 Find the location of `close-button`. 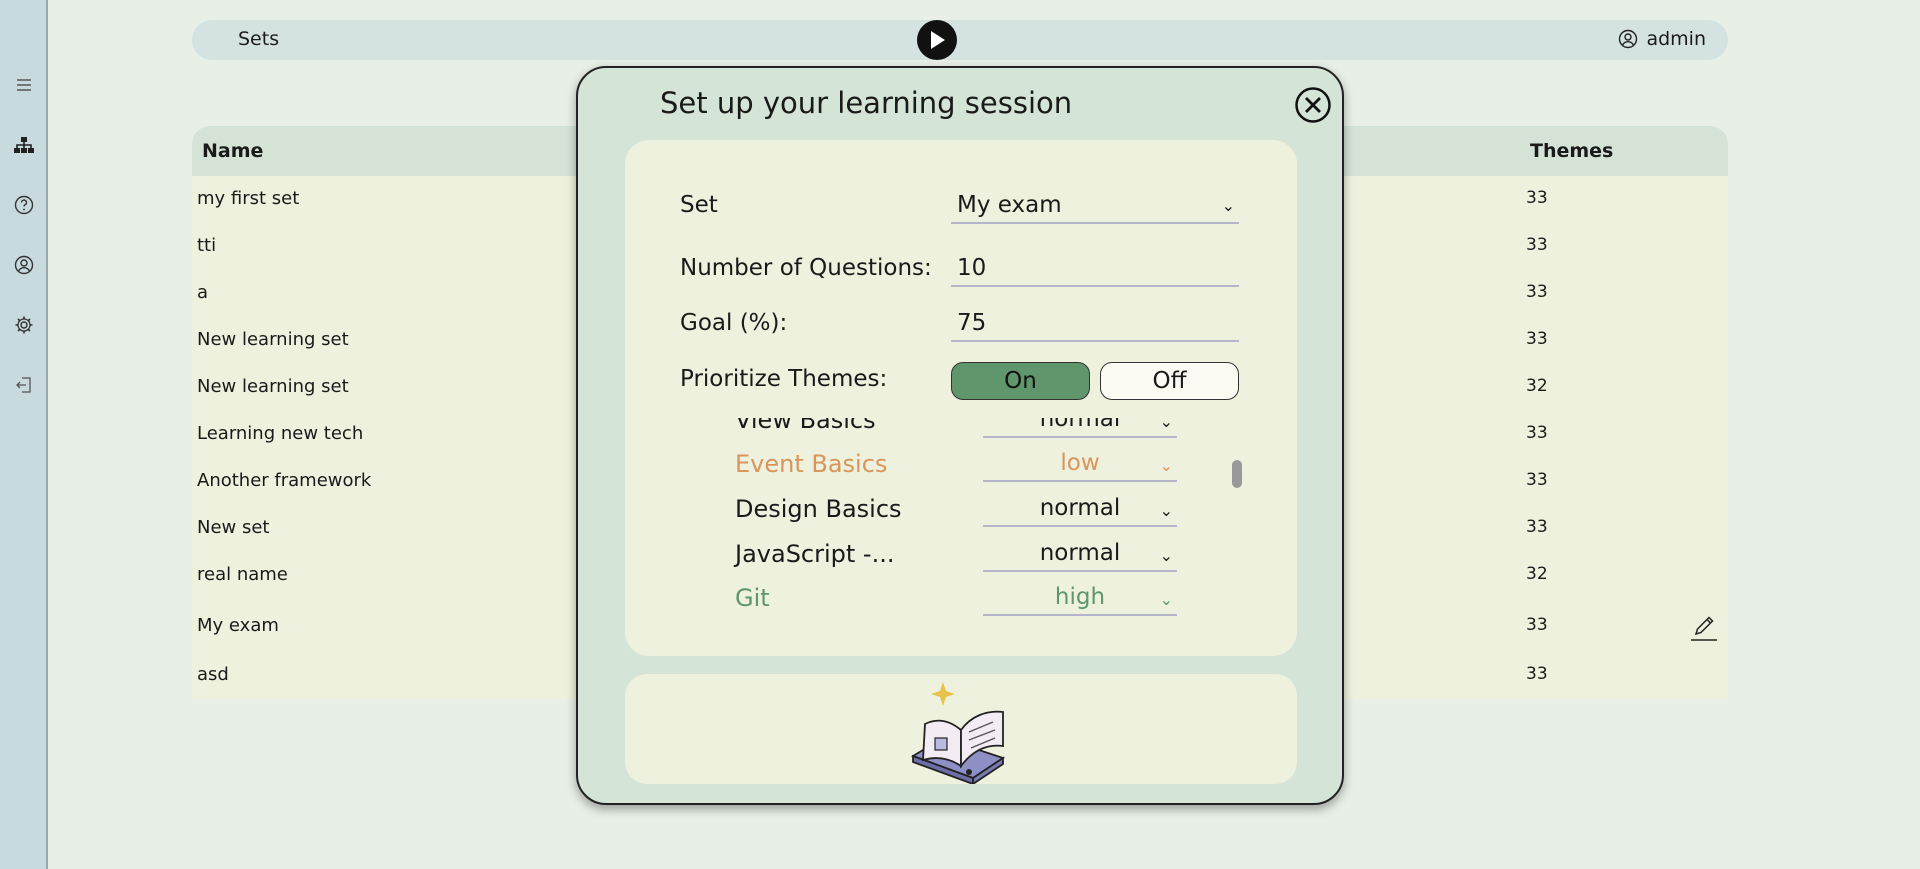

close-button is located at coordinates (1313, 105).